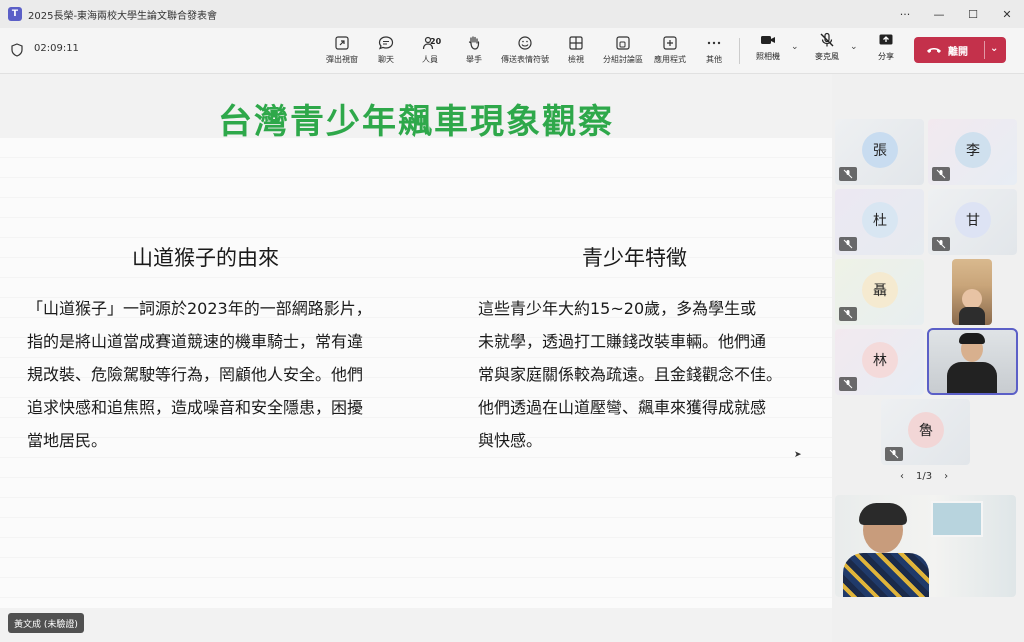 The image size is (1024, 642). What do you see at coordinates (622, 407) in the screenshot?
I see `text-line: 他們透過在山道壓彎、飆車來獲得成就感` at bounding box center [622, 407].